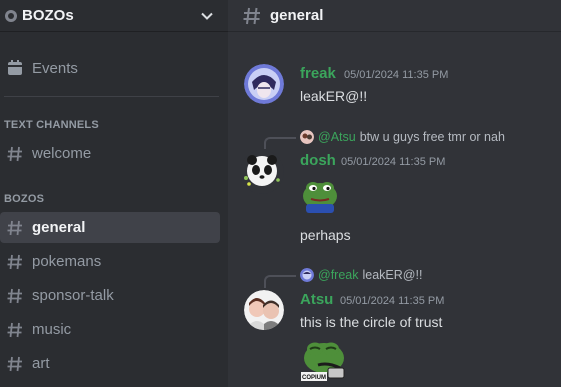 The image size is (561, 387). What do you see at coordinates (52, 329) in the screenshot?
I see `channel-label: music` at bounding box center [52, 329].